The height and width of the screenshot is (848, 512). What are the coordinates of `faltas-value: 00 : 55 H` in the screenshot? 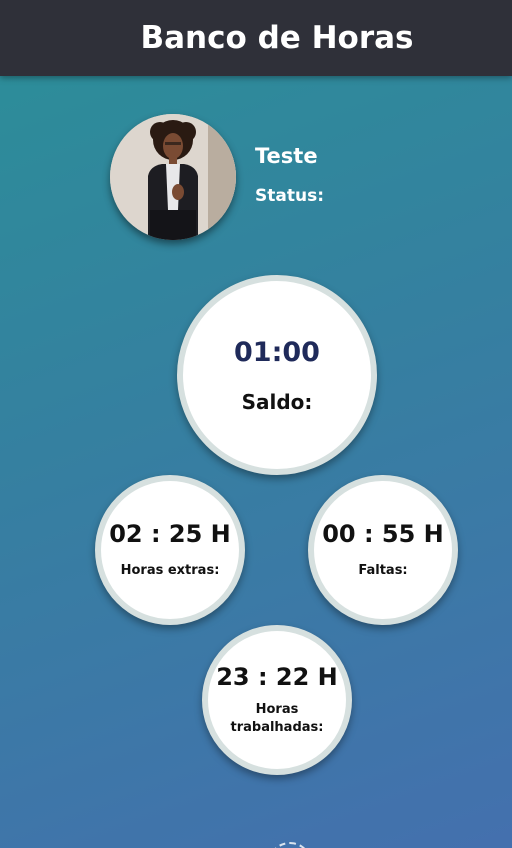 It's located at (383, 533).